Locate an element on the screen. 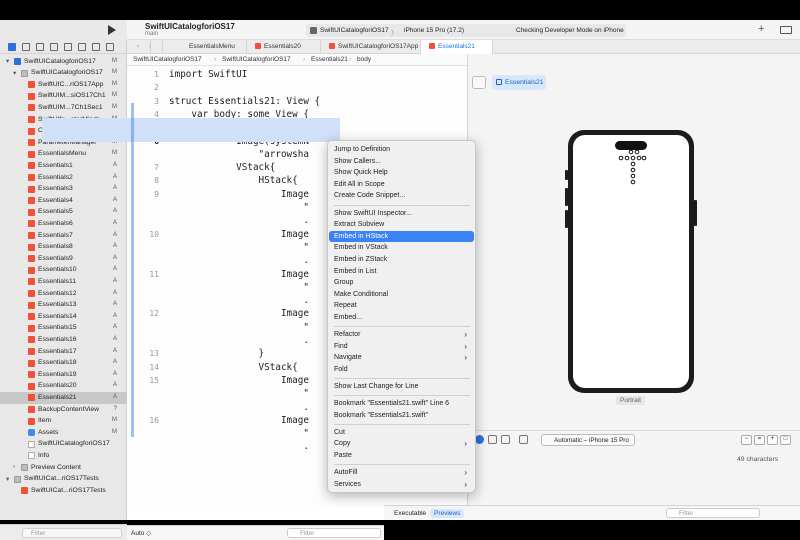 The height and width of the screenshot is (540, 800). code-line: import SwiftUI is located at coordinates (208, 74).